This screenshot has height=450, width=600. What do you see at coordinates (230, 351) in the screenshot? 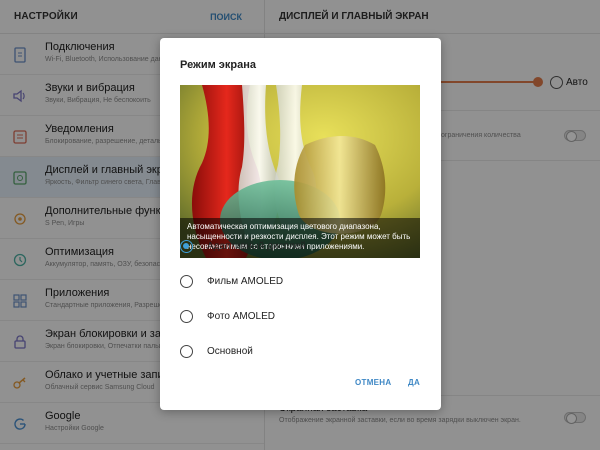
I see `option-label: Основной` at bounding box center [230, 351].